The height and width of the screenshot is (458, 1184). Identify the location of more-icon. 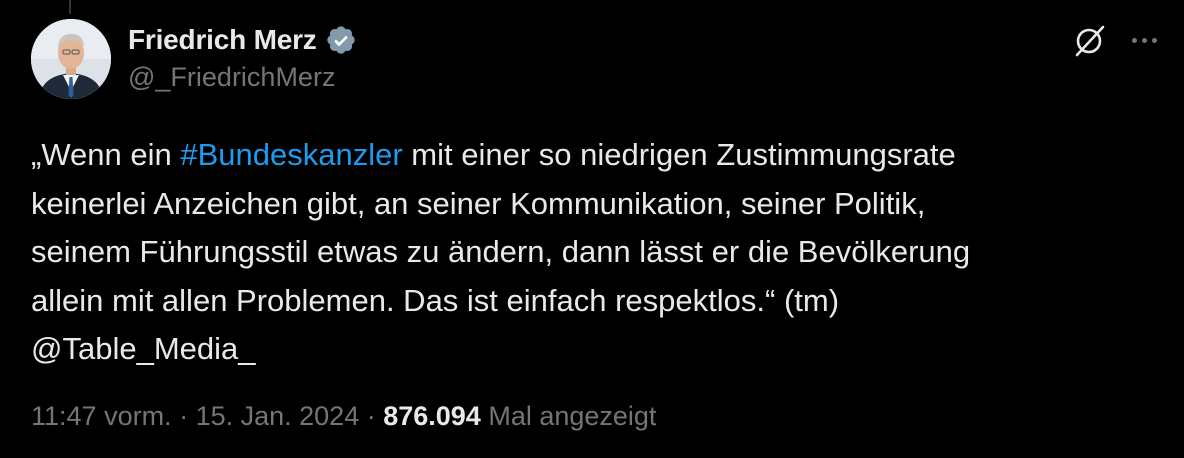
(1144, 40).